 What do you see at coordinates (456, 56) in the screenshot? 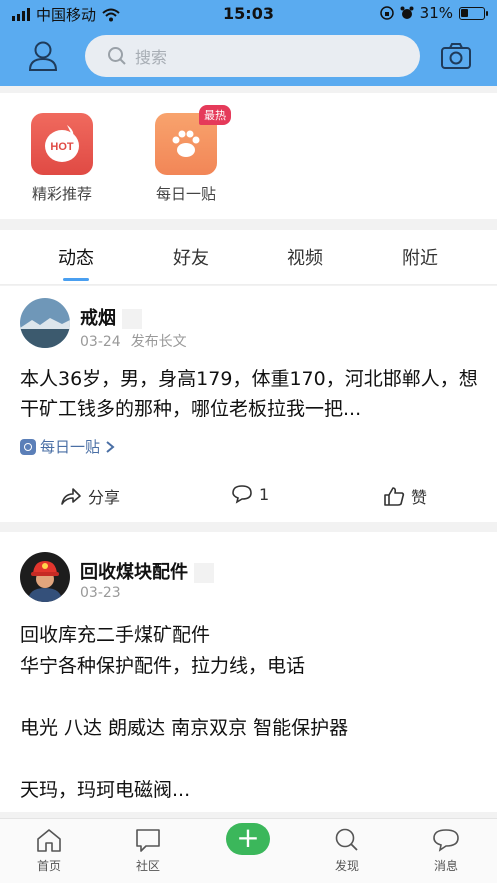
I see `camera-icon` at bounding box center [456, 56].